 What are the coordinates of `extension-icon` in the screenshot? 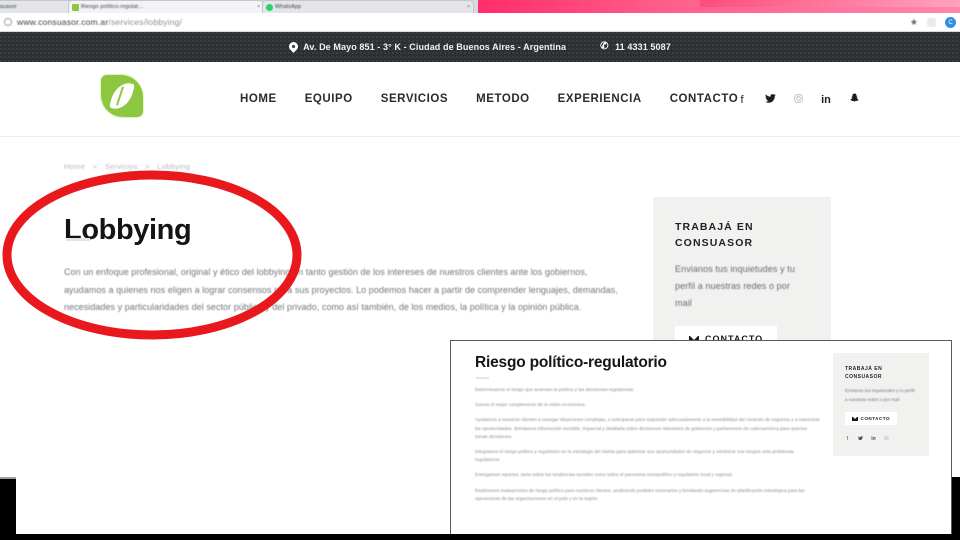 It's located at (931, 22).